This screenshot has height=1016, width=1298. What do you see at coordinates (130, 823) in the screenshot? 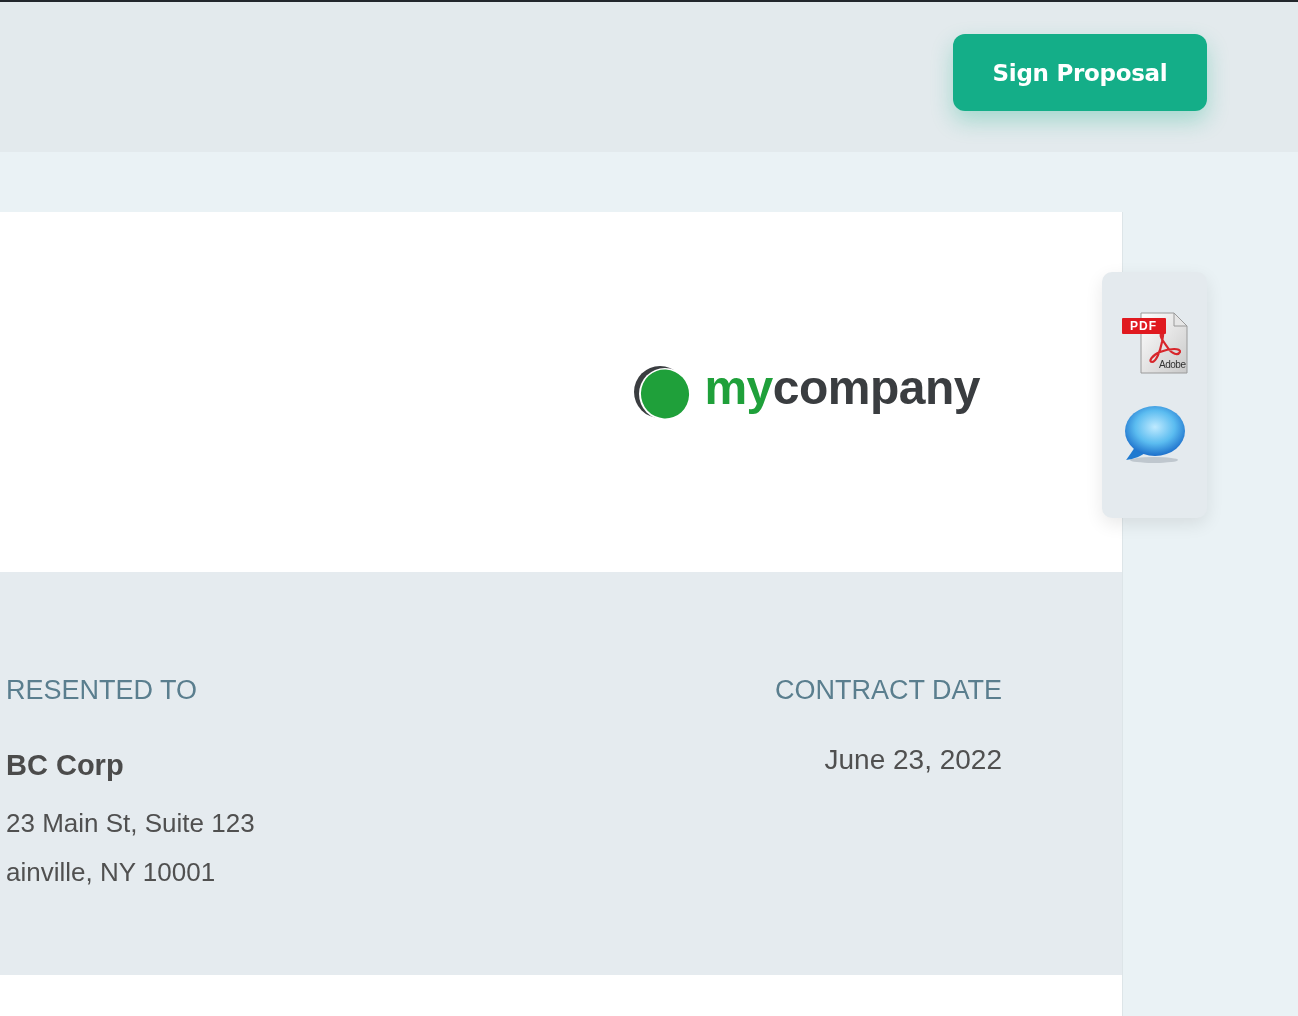
I see `address-line: 23 Main St, Suite 123` at bounding box center [130, 823].